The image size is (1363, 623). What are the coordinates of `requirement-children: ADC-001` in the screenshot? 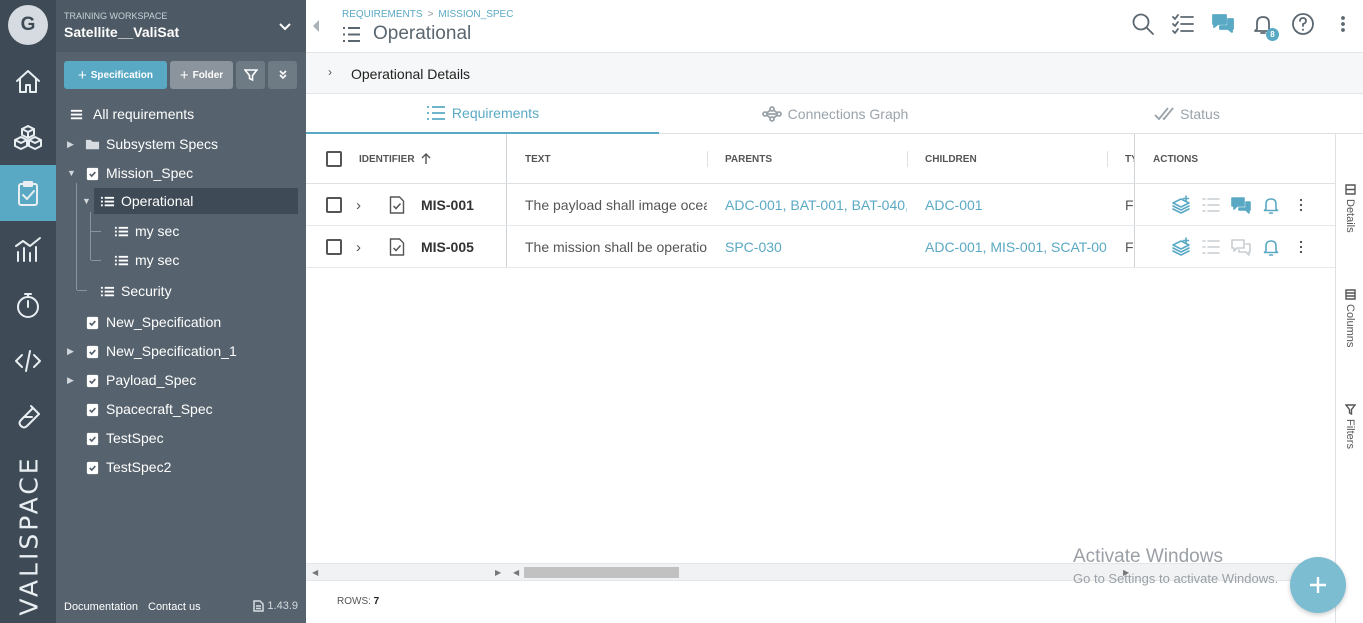 It's located at (1016, 205).